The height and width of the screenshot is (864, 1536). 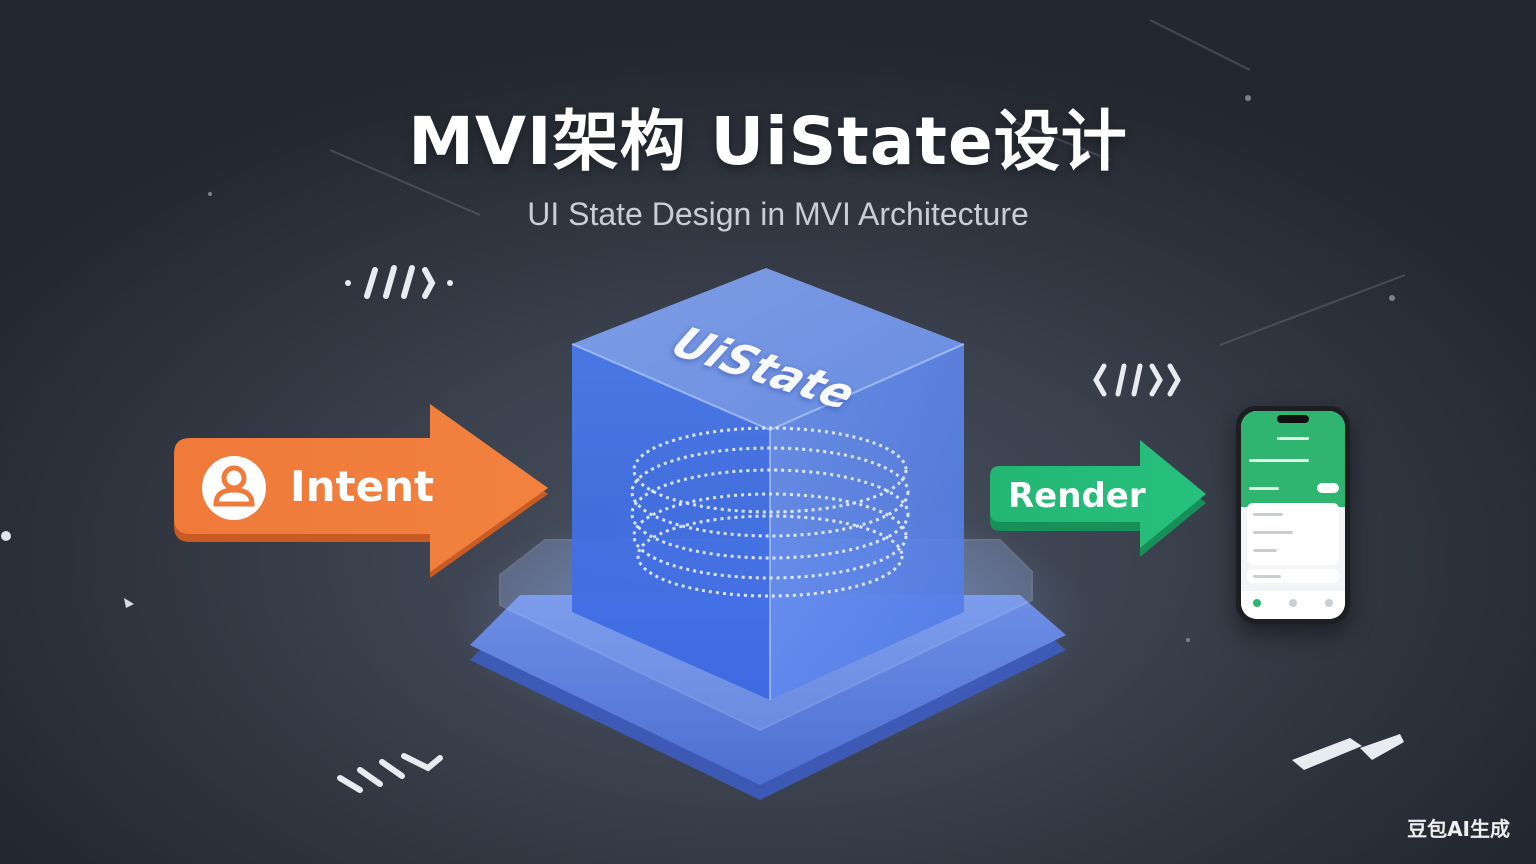 What do you see at coordinates (778, 214) in the screenshot?
I see `page-subtitle: UI State Design in MVI Architecture` at bounding box center [778, 214].